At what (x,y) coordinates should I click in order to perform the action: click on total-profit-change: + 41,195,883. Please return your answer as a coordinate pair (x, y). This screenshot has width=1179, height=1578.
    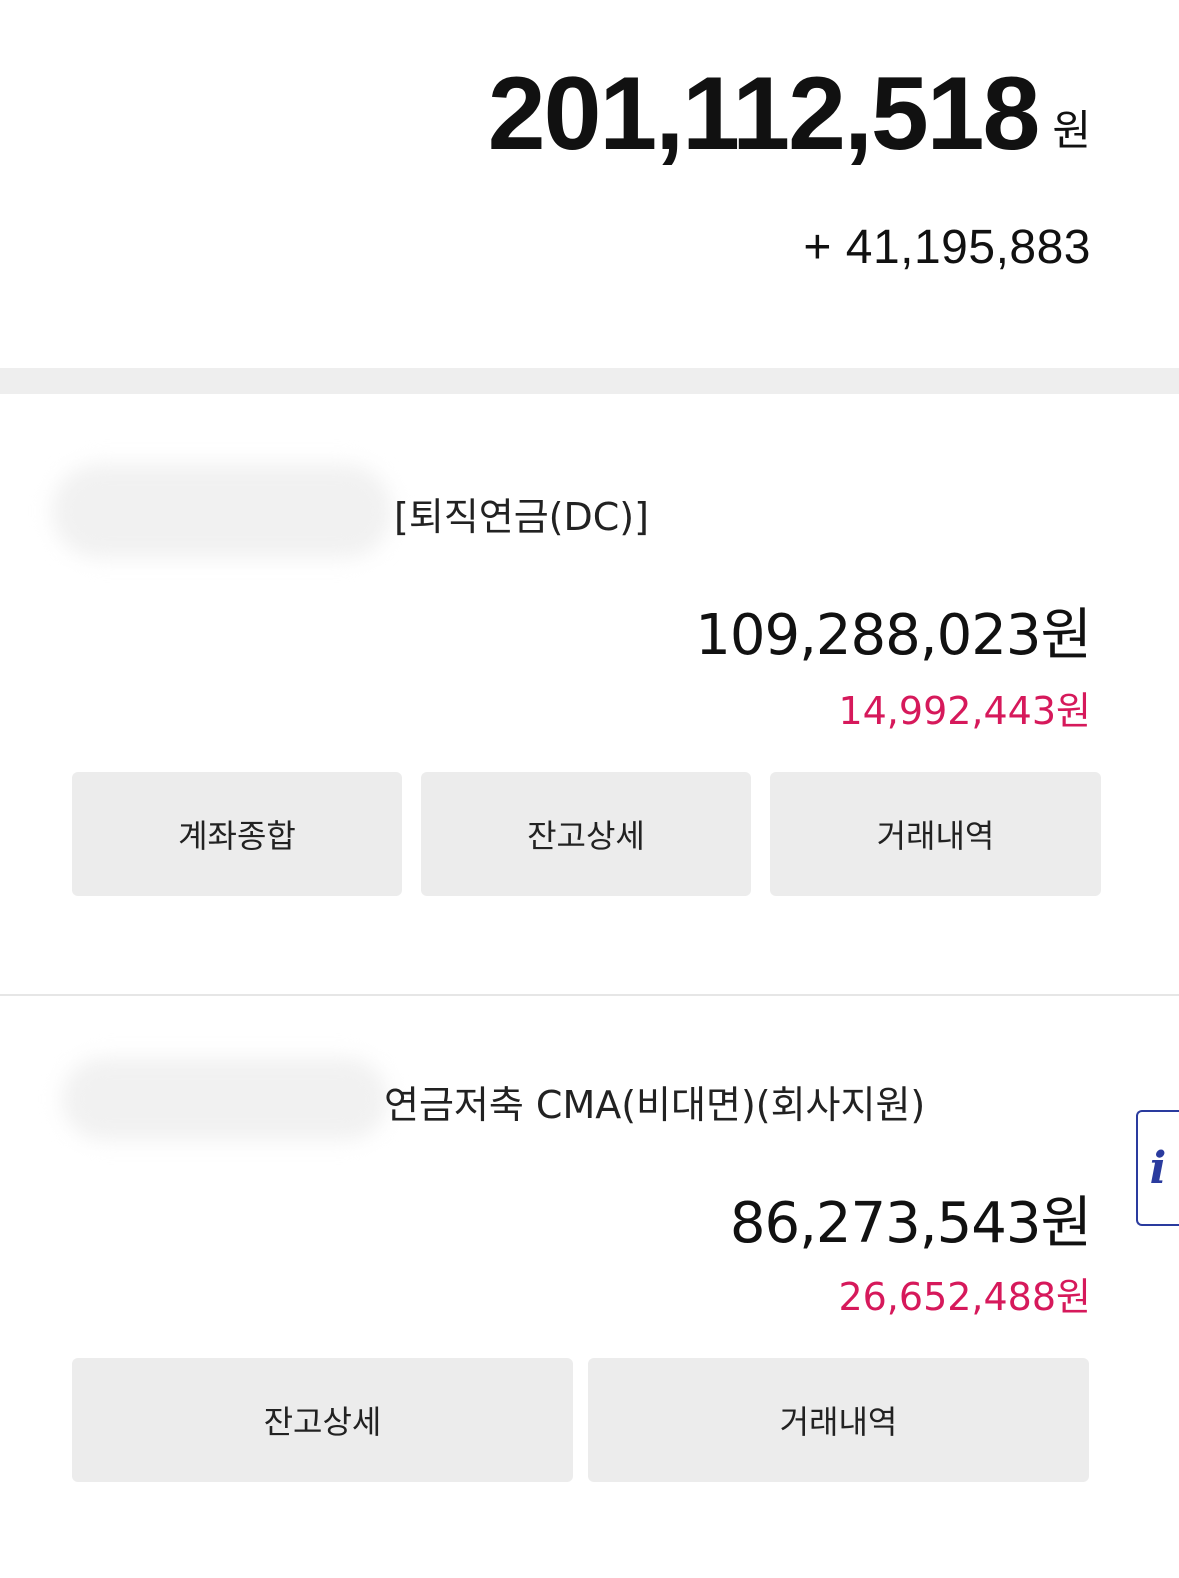
    Looking at the image, I should click on (947, 247).